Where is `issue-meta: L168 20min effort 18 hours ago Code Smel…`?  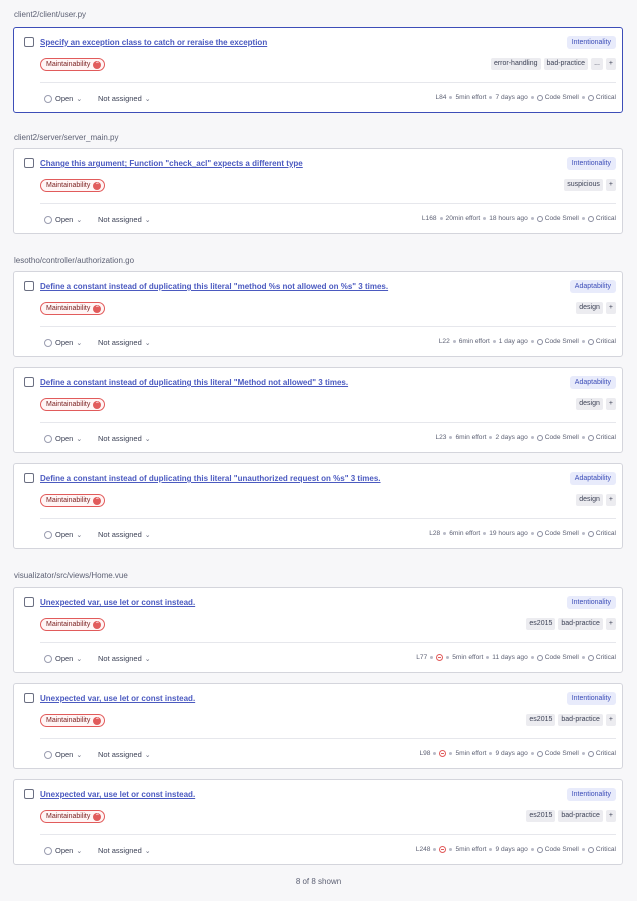 issue-meta: L168 20min effort 18 hours ago Code Smel… is located at coordinates (519, 218).